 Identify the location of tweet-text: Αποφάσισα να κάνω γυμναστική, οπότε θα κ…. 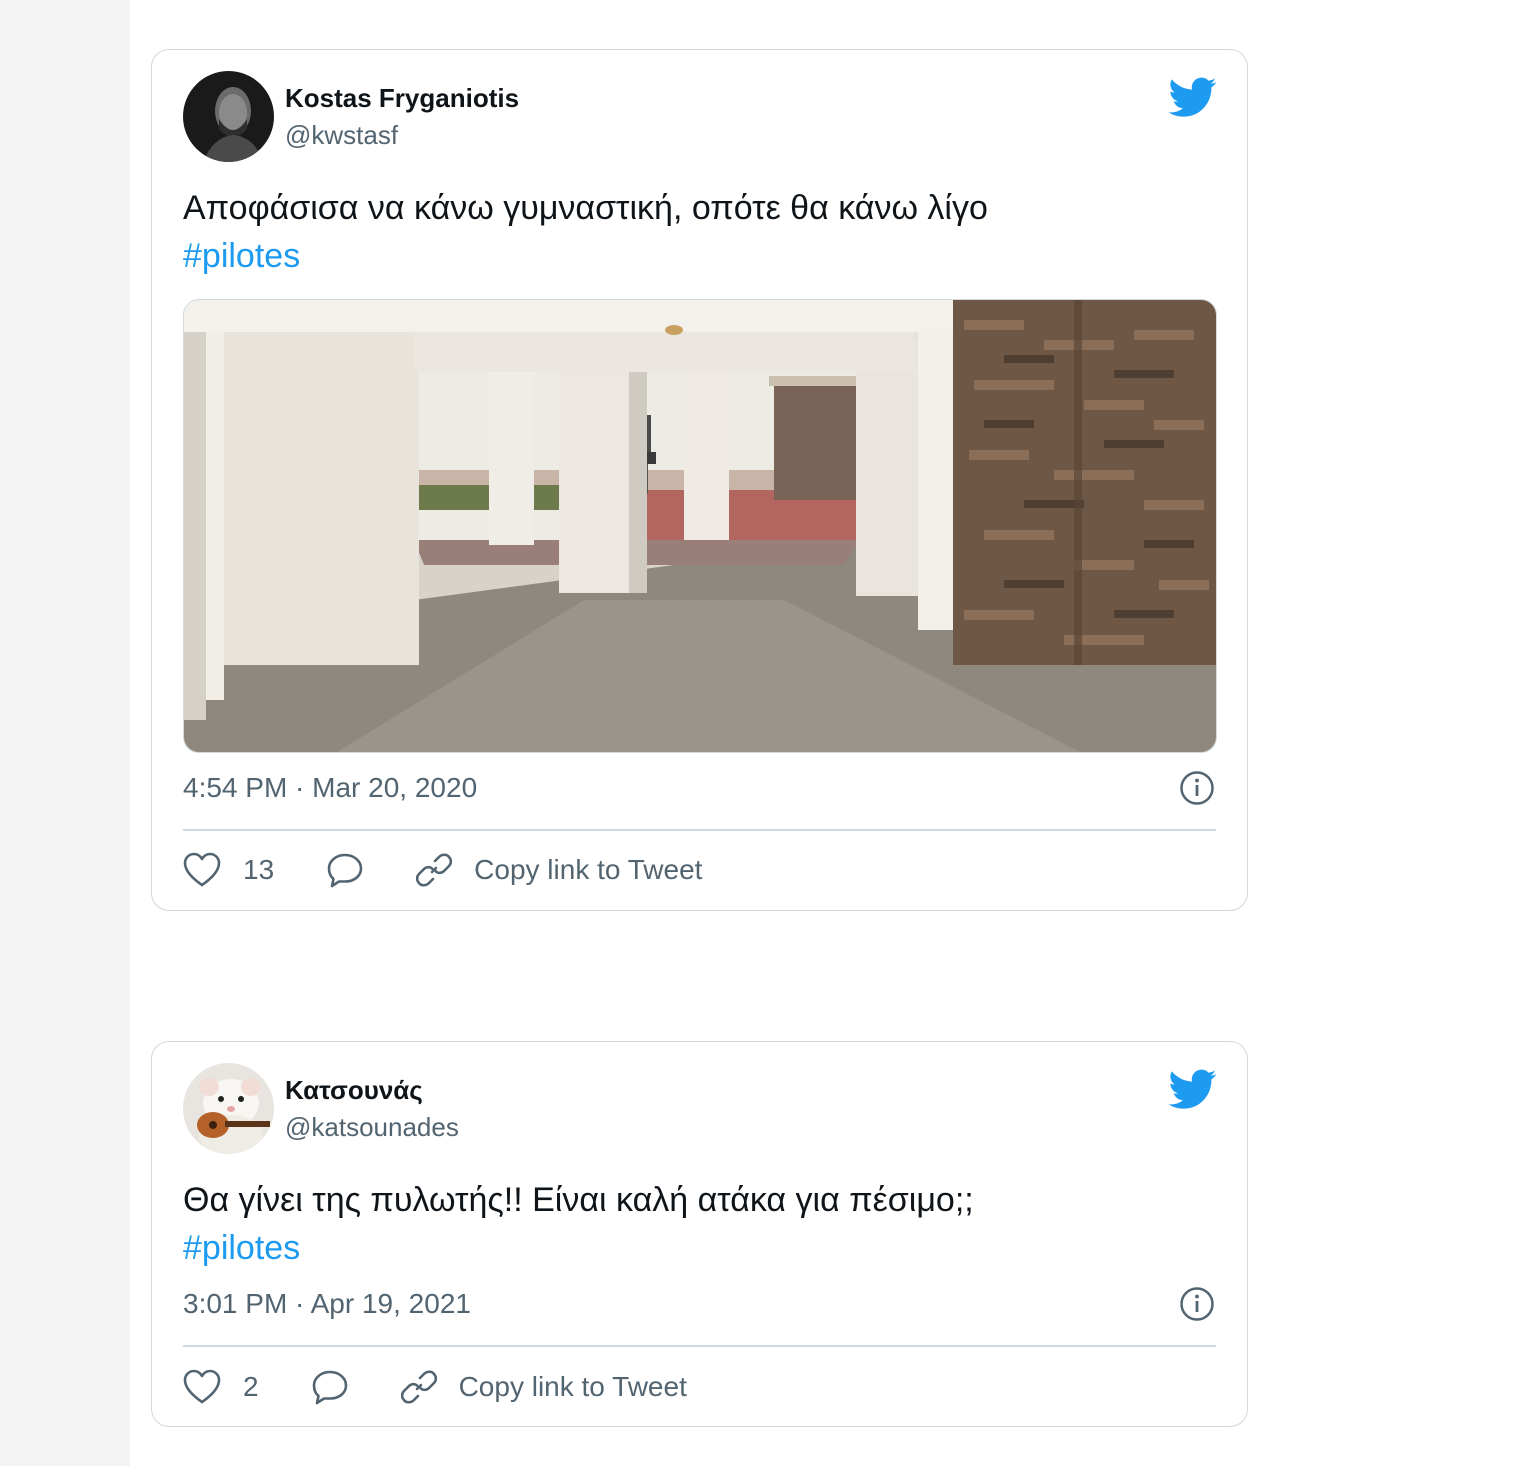
(585, 208).